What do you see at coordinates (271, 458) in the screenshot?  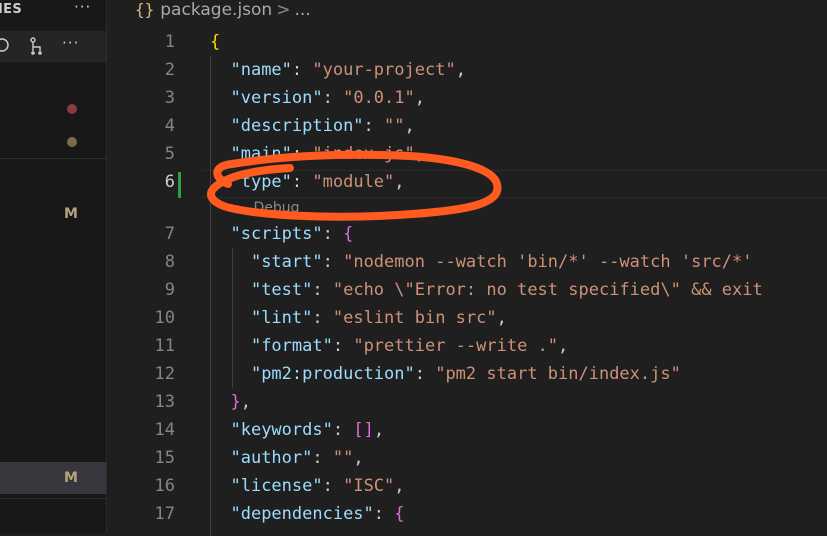 I see `code-token: "author"` at bounding box center [271, 458].